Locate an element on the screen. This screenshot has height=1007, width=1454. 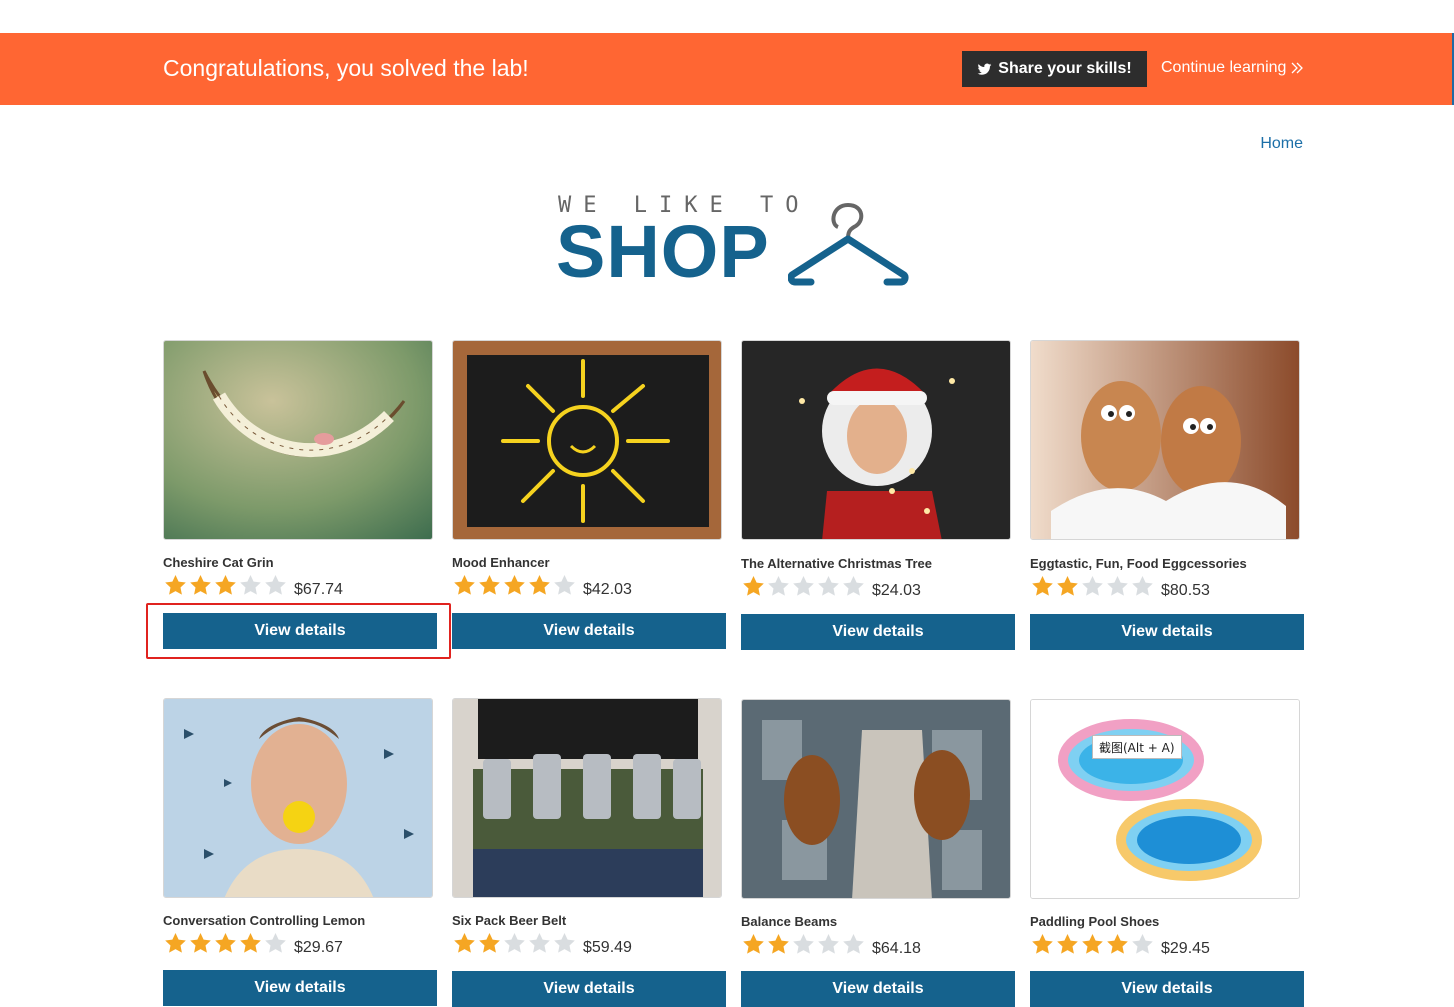
product-price: $42.03 is located at coordinates (607, 589).